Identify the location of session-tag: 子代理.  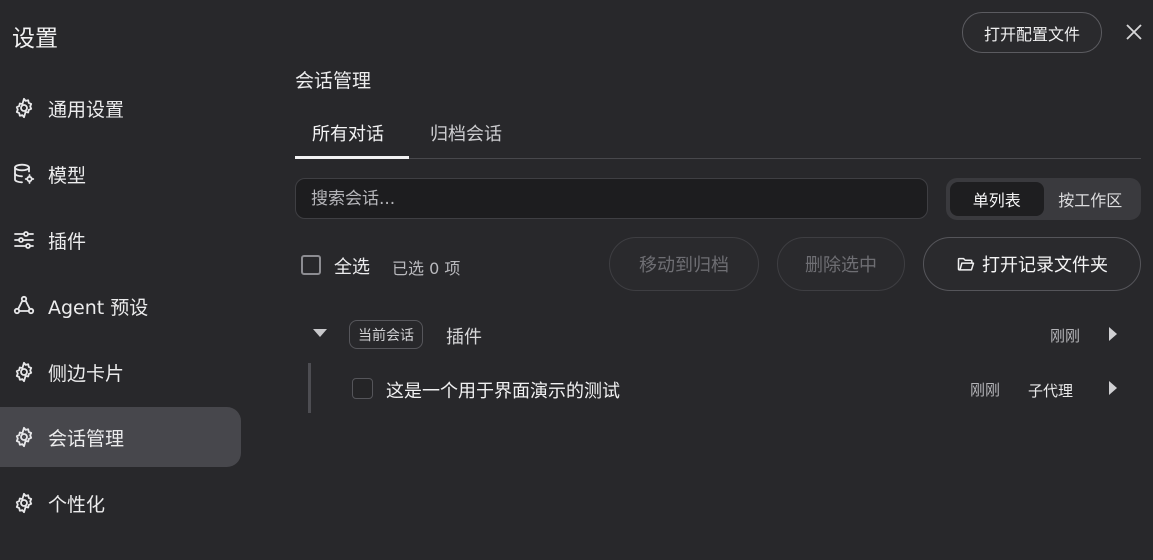
(1051, 391).